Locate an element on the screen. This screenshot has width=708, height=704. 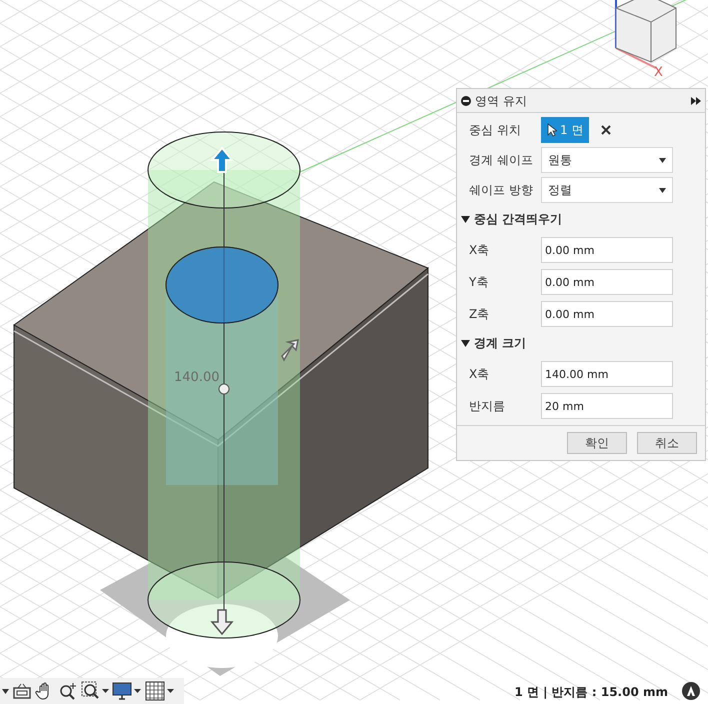
panel-title: 영역 유지 is located at coordinates (501, 101).